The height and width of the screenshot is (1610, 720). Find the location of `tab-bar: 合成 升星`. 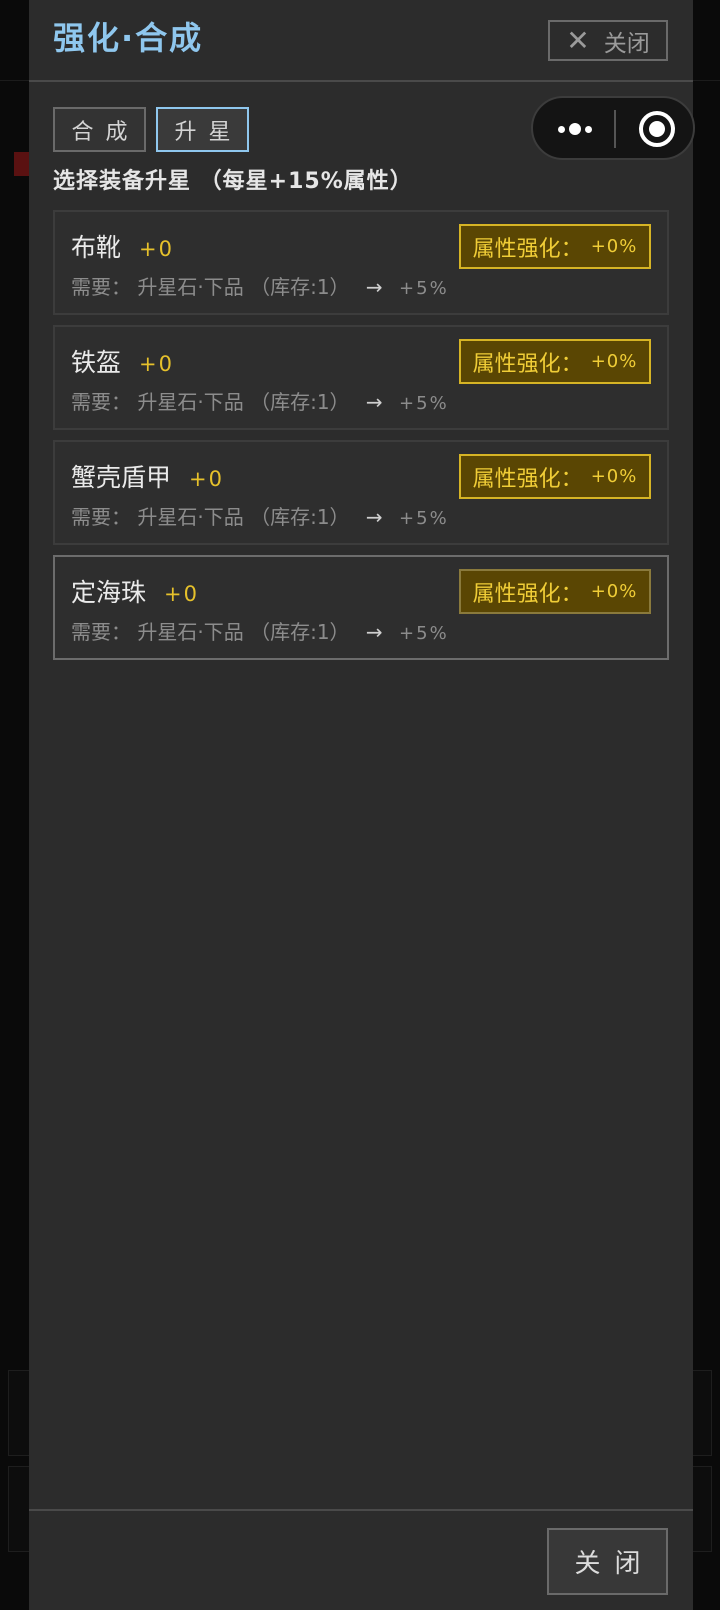

tab-bar: 合成 升星 is located at coordinates (151, 129).